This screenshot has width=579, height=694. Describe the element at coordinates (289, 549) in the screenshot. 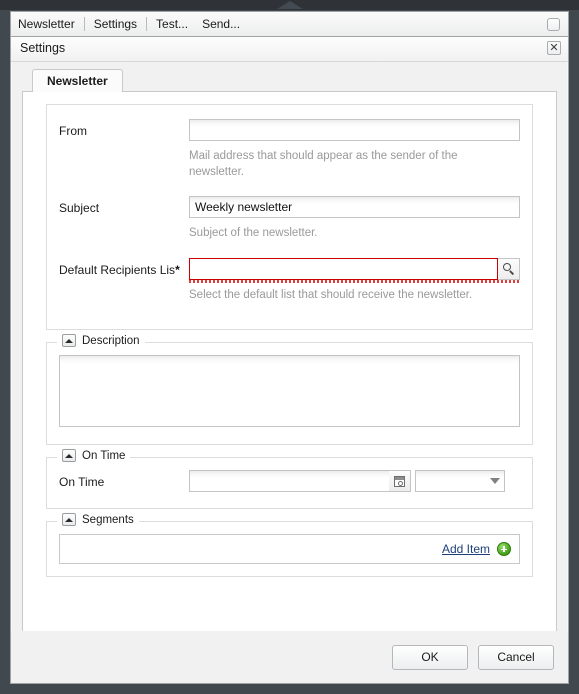

I see `segments-list: Add Item` at that location.